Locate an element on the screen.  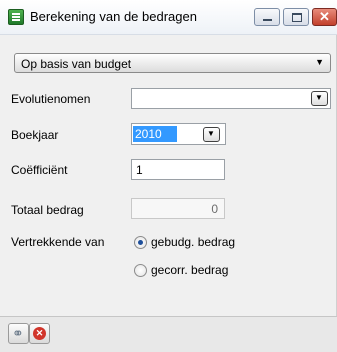
coefficient-label: Coëfficiënt is located at coordinates (39, 170).